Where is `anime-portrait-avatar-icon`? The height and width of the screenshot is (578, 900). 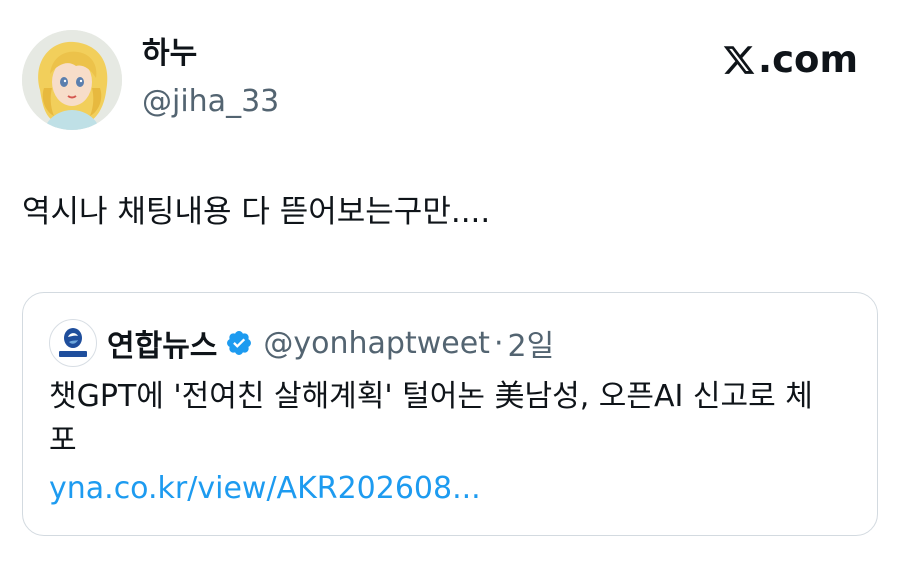 anime-portrait-avatar-icon is located at coordinates (72, 80).